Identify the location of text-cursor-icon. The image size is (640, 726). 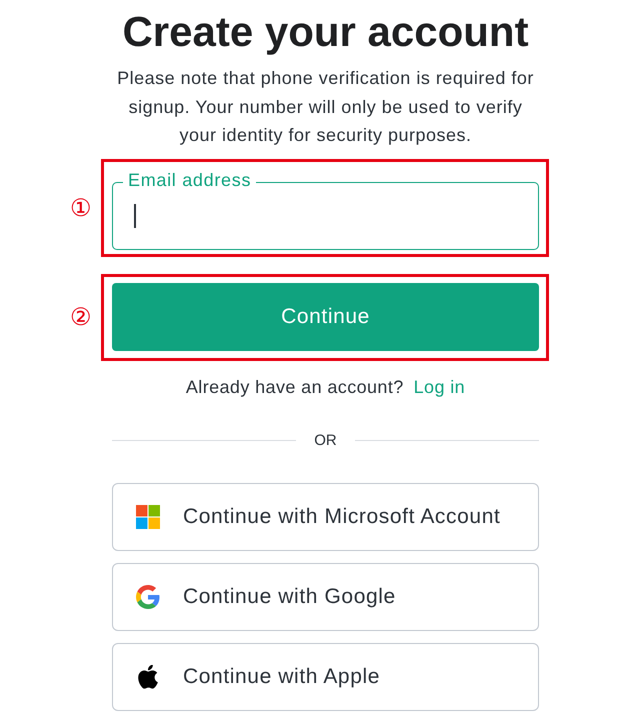
(135, 216).